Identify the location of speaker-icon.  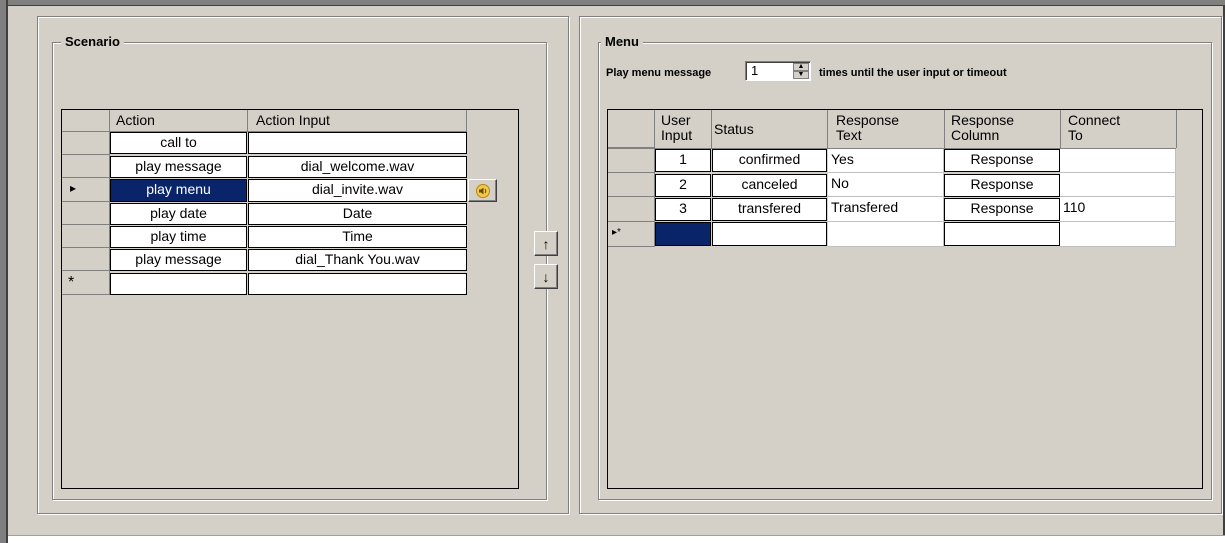
(482, 190).